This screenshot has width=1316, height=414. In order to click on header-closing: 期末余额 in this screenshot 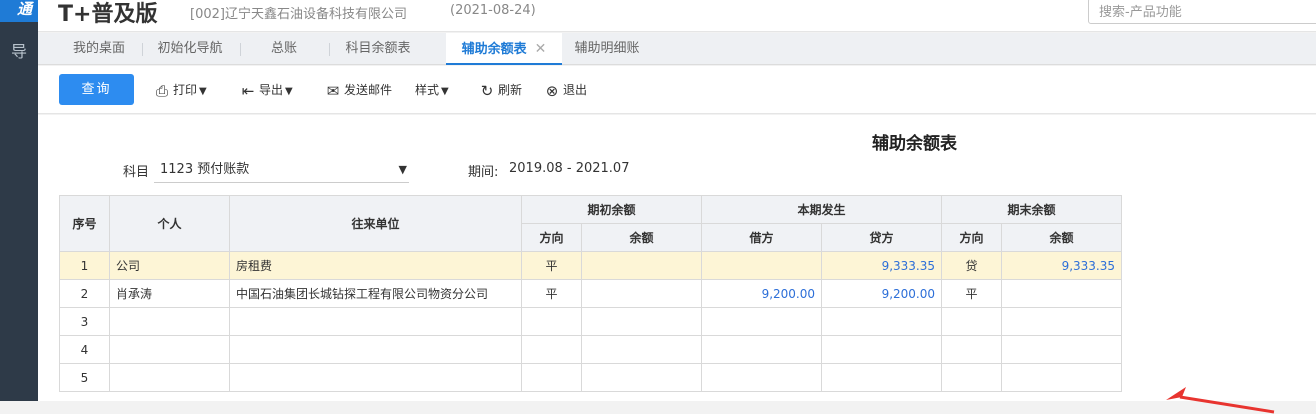, I will do `click(1031, 209)`.